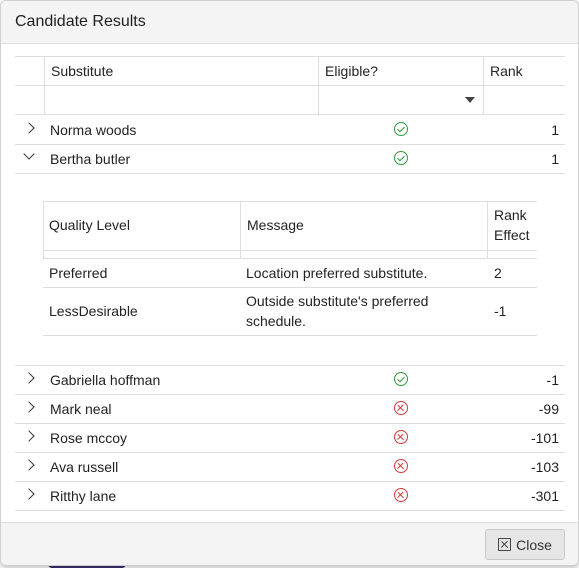  What do you see at coordinates (544, 496) in the screenshot?
I see `rank-value: -301` at bounding box center [544, 496].